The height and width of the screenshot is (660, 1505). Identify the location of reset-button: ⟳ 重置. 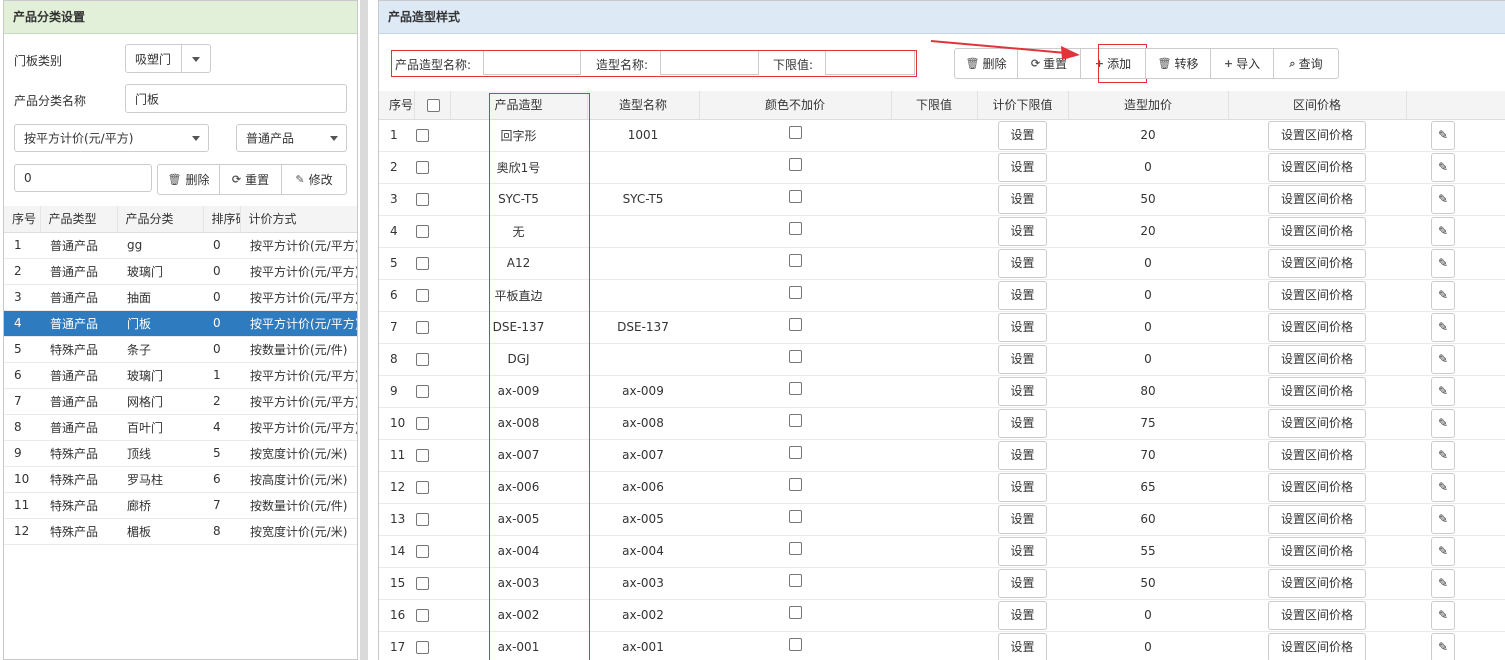
(251, 179).